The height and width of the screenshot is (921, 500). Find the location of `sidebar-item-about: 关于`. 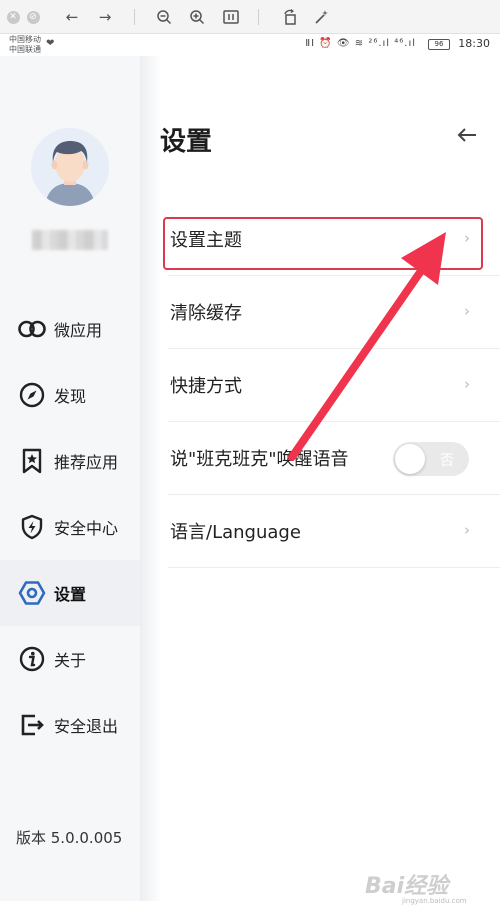

sidebar-item-about: 关于 is located at coordinates (70, 659).